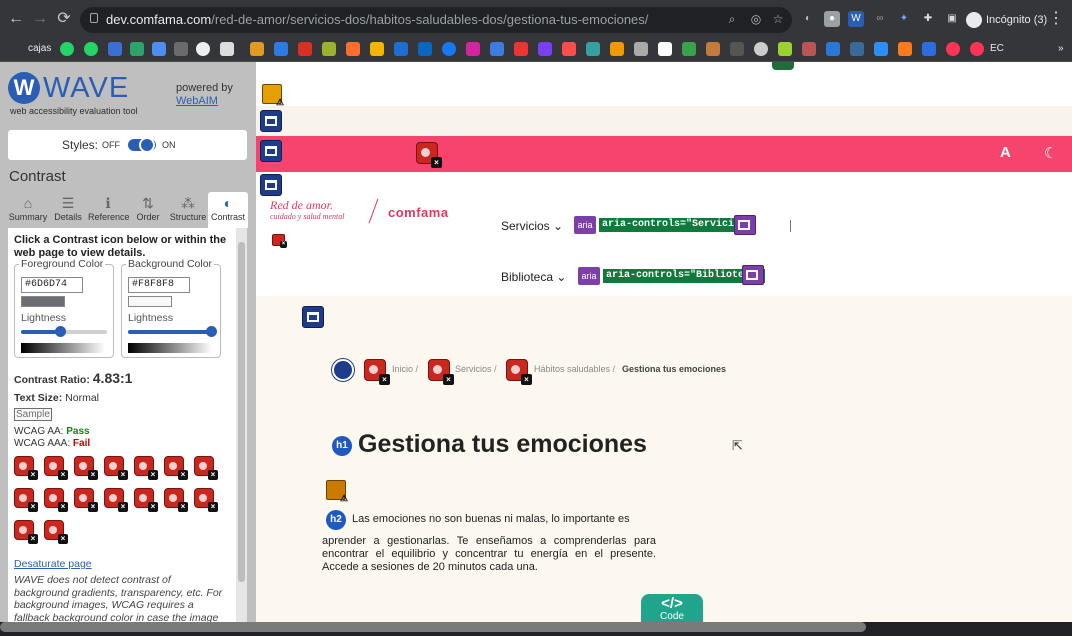 The width and height of the screenshot is (1072, 636). I want to click on nav-servicios: Servicios ⌄, so click(532, 226).